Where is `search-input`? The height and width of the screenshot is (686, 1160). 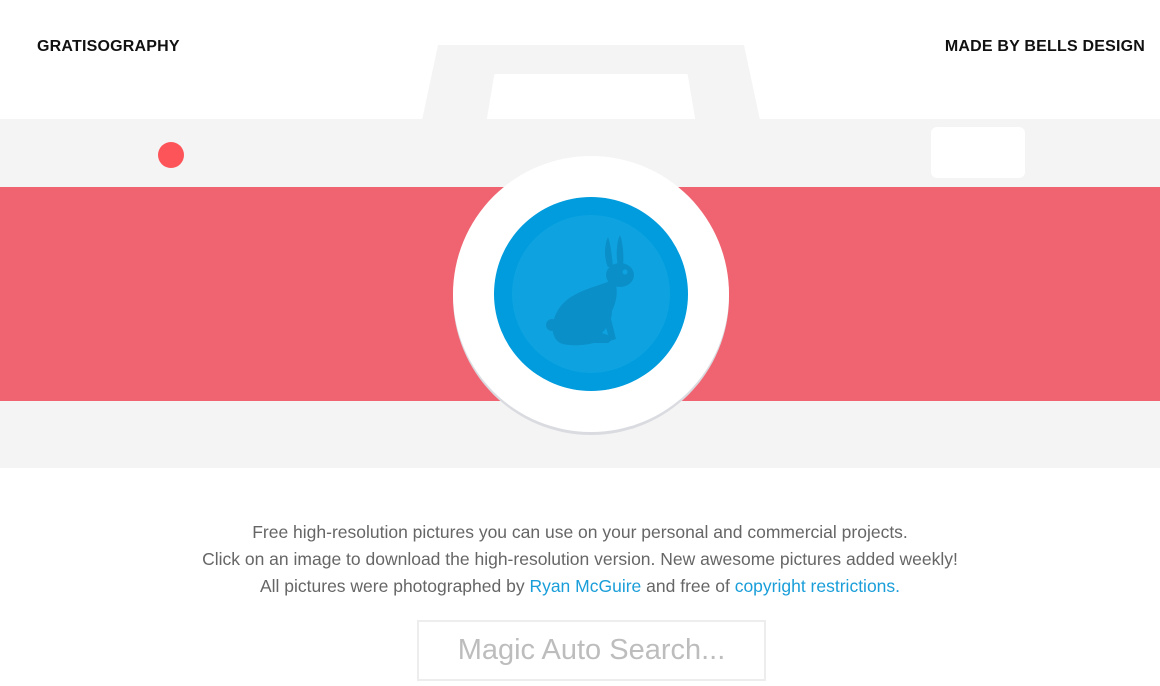 search-input is located at coordinates (591, 650).